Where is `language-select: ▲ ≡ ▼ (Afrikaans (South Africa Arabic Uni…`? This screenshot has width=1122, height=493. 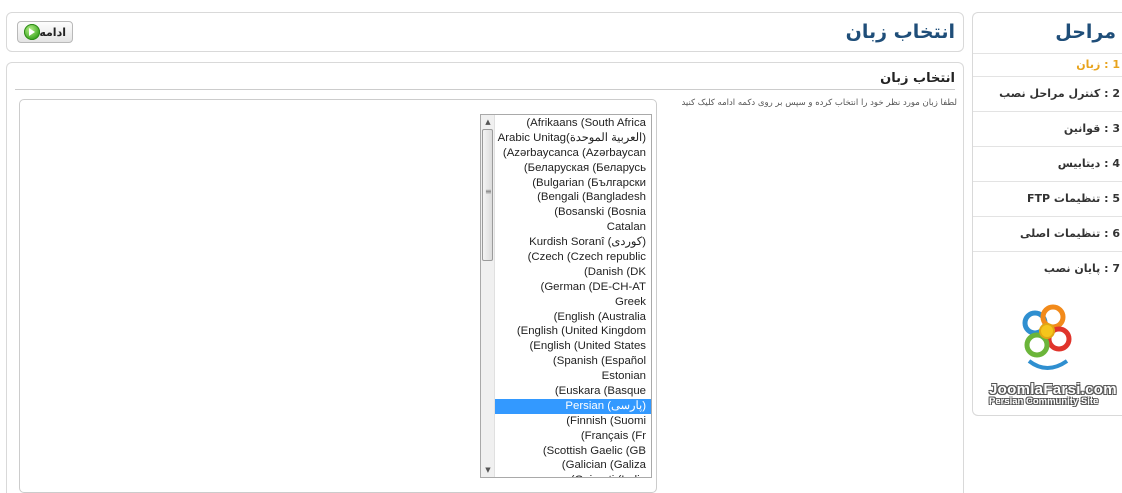
language-select: ▲ ≡ ▼ (Afrikaans (South Africa Arabic Uni… is located at coordinates (566, 296).